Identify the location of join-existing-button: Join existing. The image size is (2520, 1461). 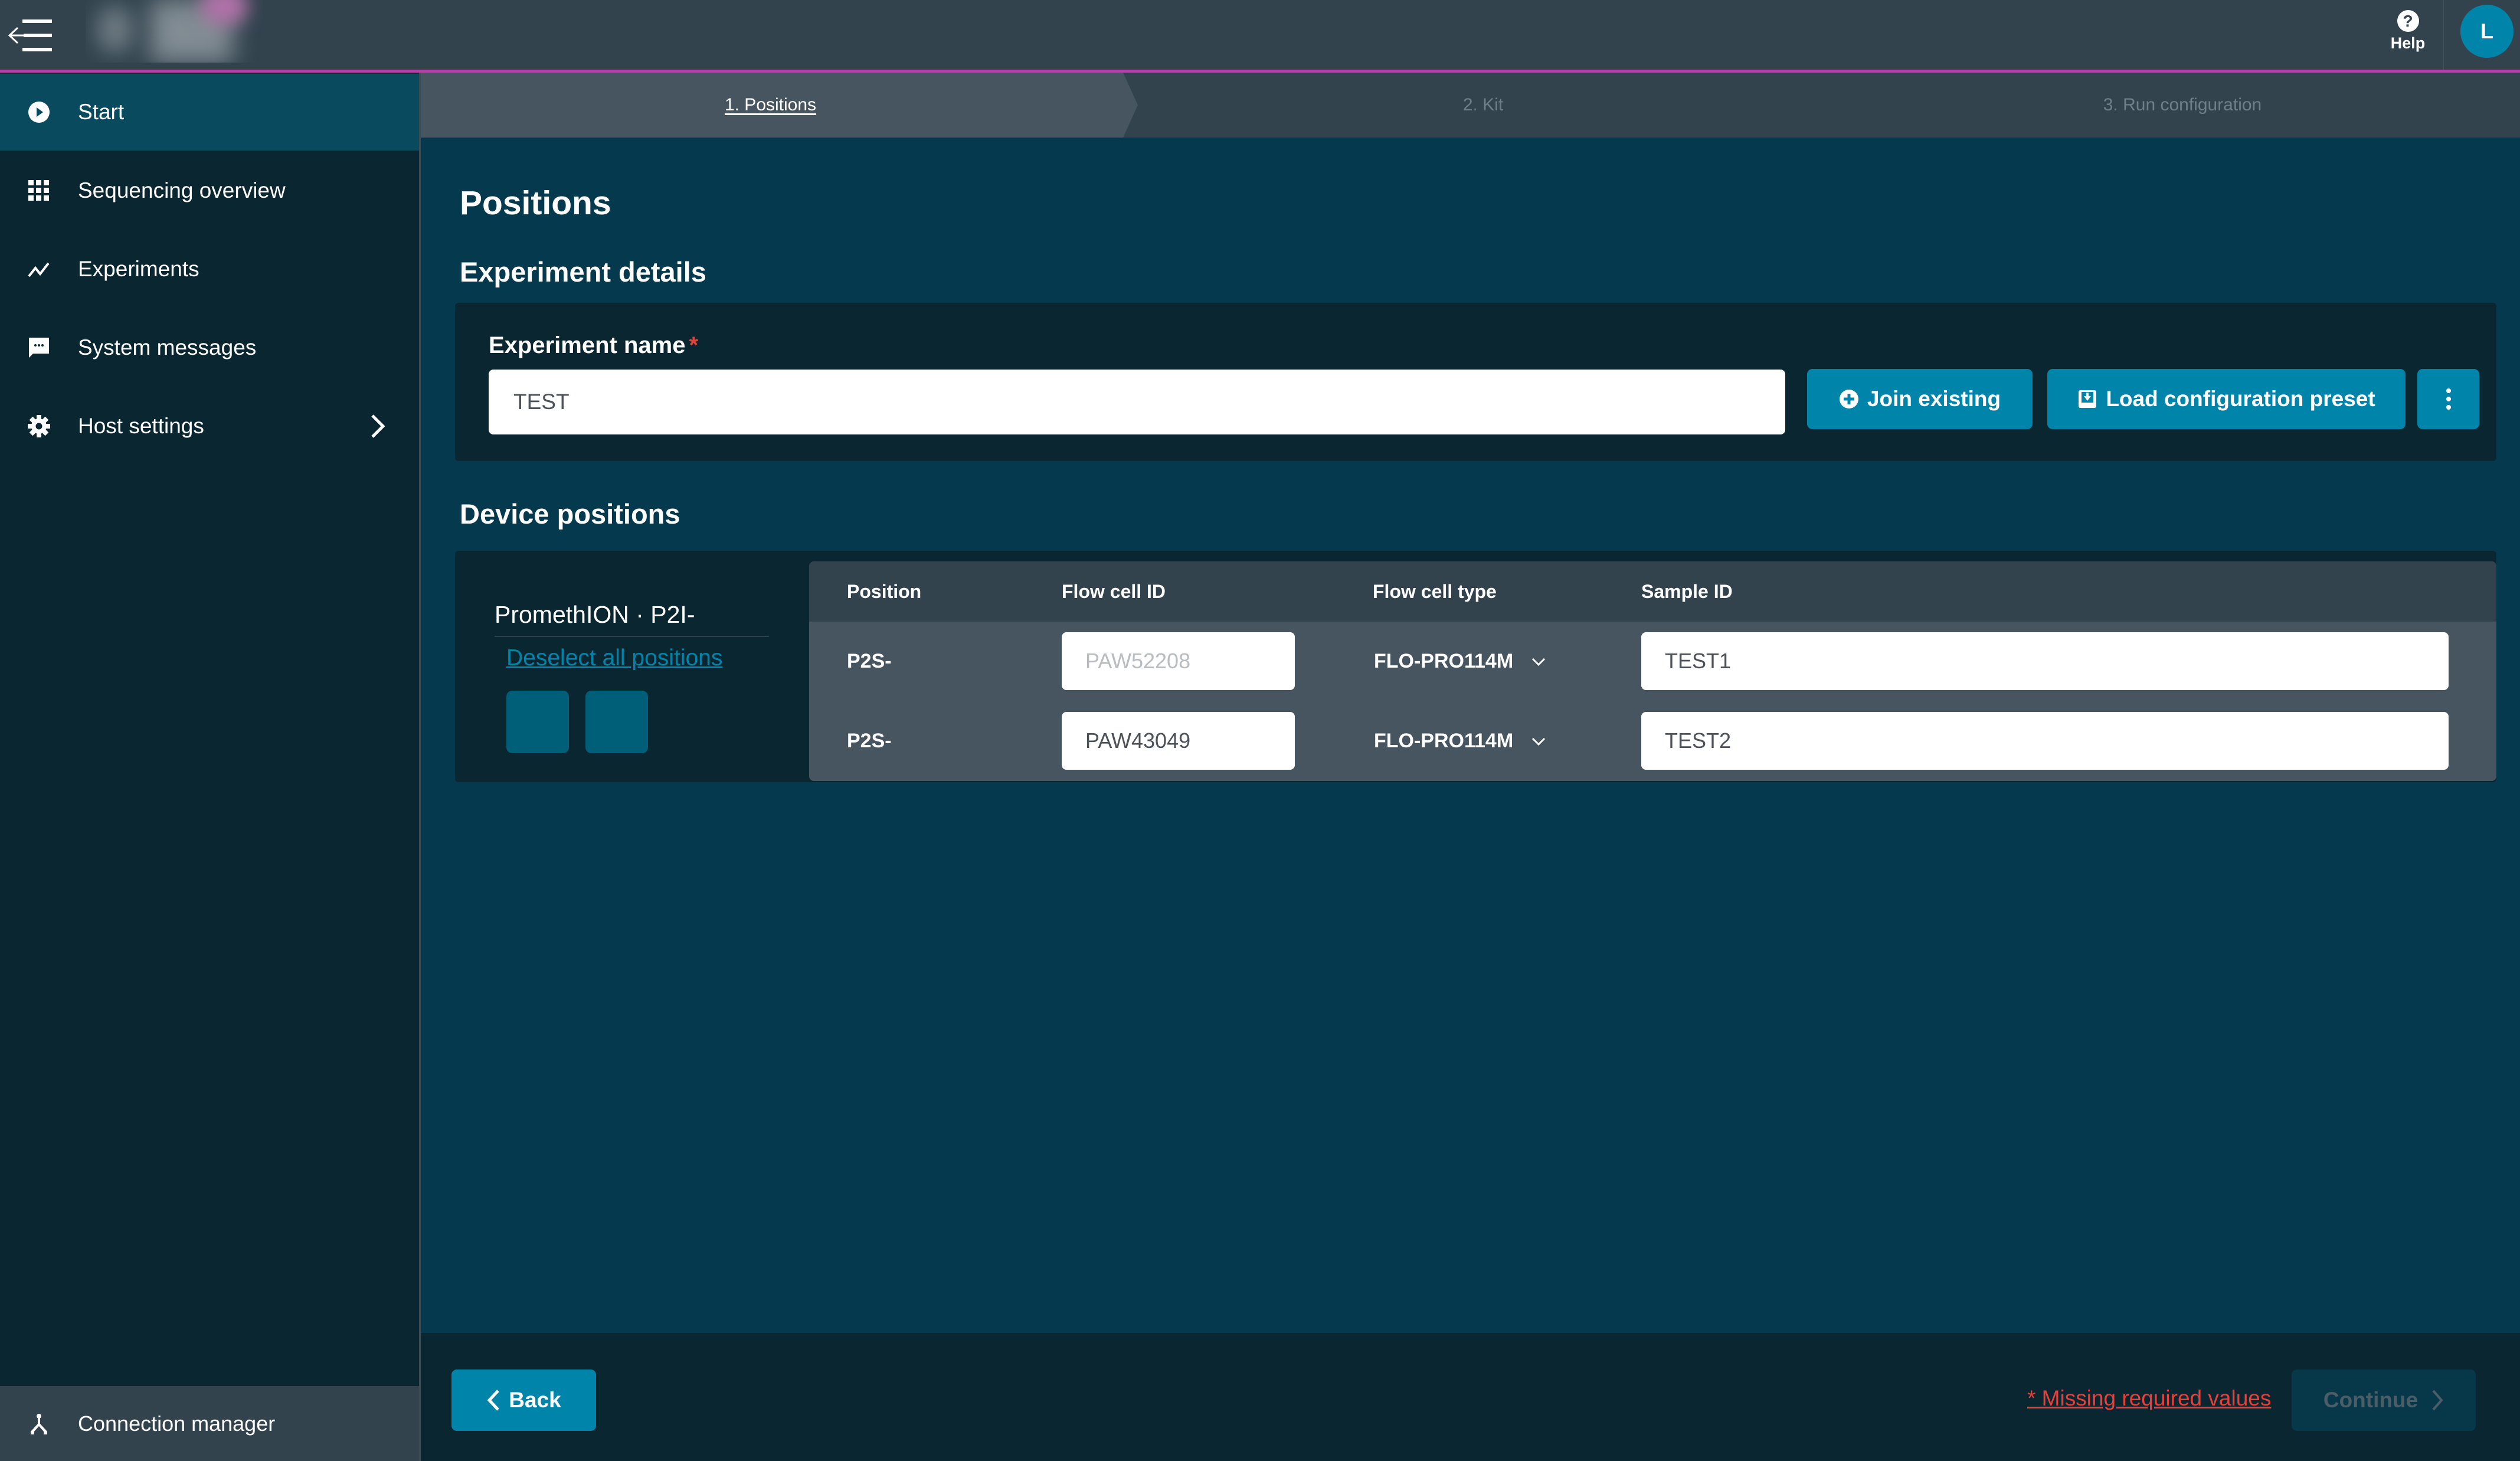
(1920, 399).